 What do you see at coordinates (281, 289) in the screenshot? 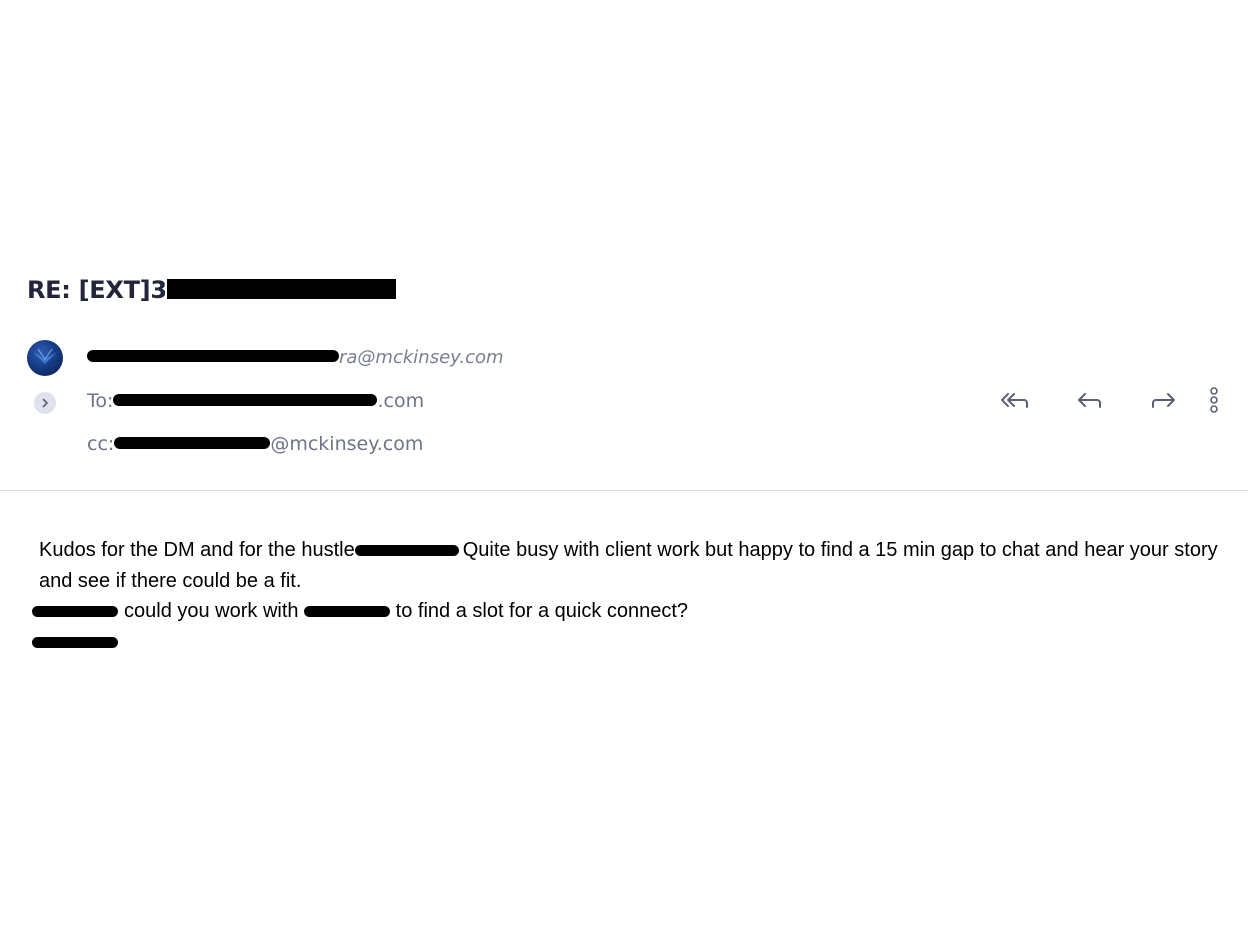
I see `redaction-block` at bounding box center [281, 289].